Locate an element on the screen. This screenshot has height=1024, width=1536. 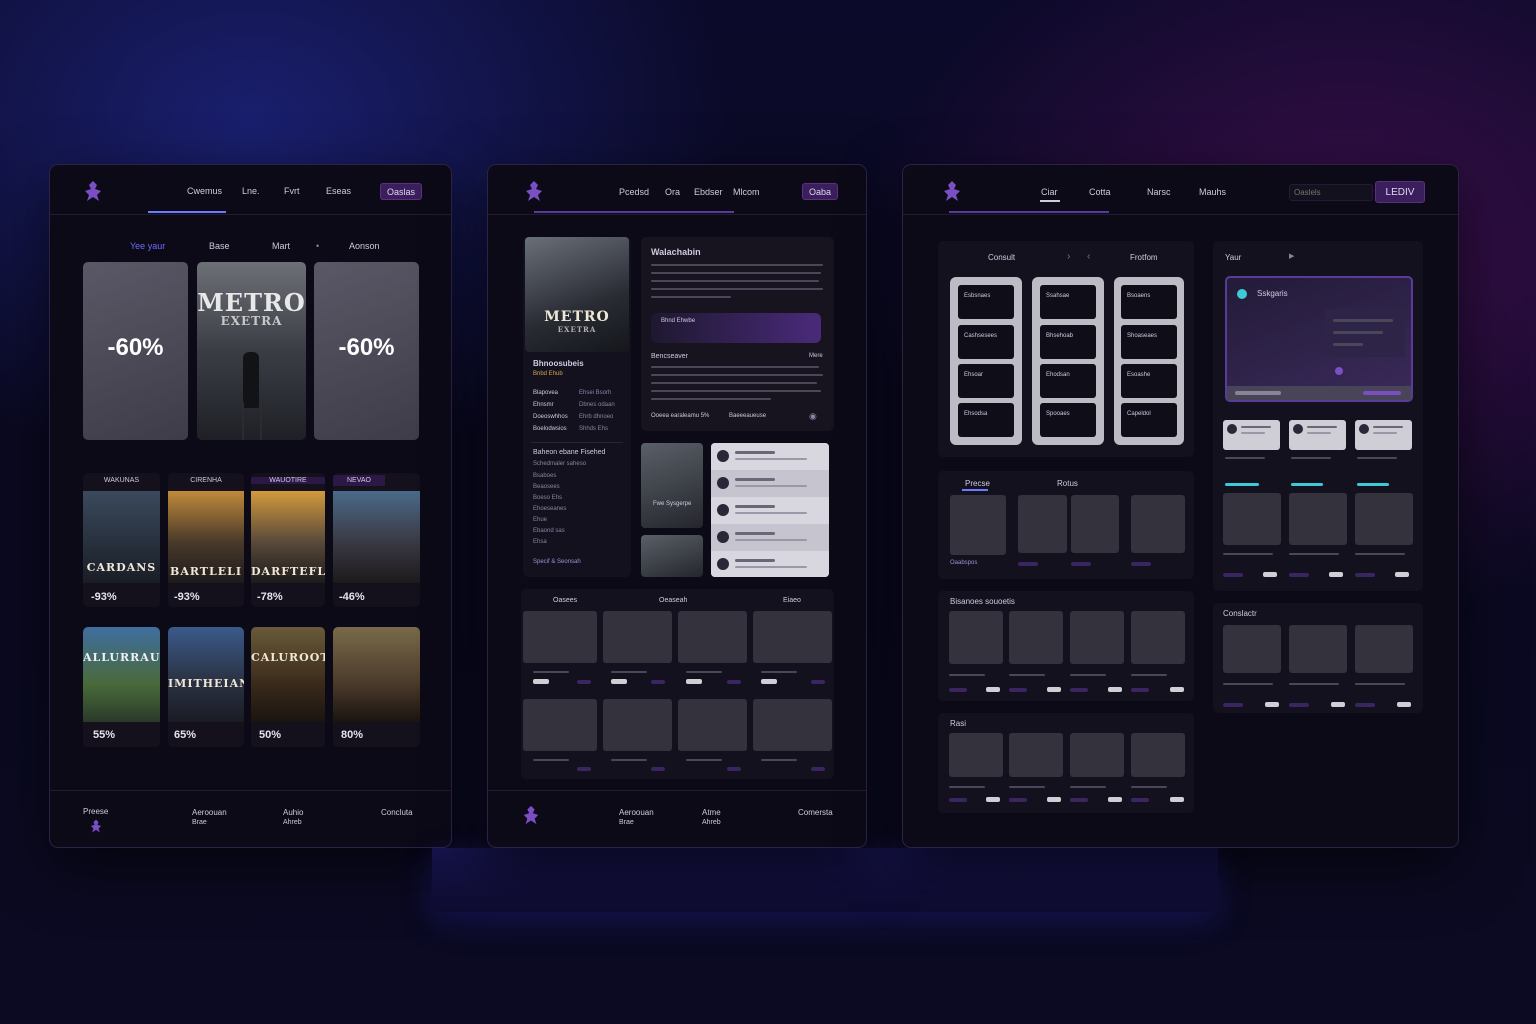
board-card: Esbsnaes is located at coordinates (986, 302).